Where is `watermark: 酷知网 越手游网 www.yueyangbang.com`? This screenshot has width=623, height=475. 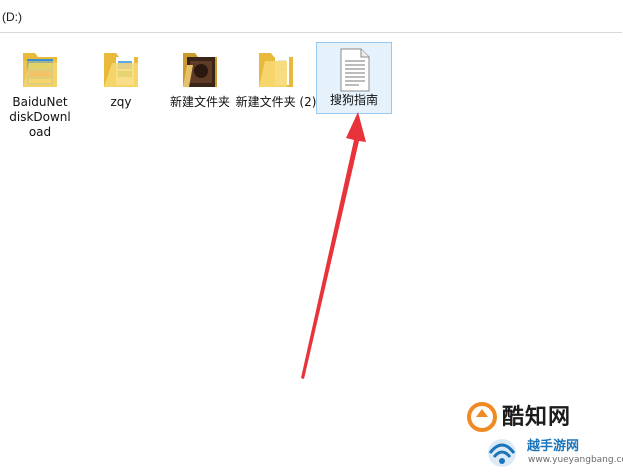 watermark: 酷知网 越手游网 www.yueyangbang.com is located at coordinates (542, 435).